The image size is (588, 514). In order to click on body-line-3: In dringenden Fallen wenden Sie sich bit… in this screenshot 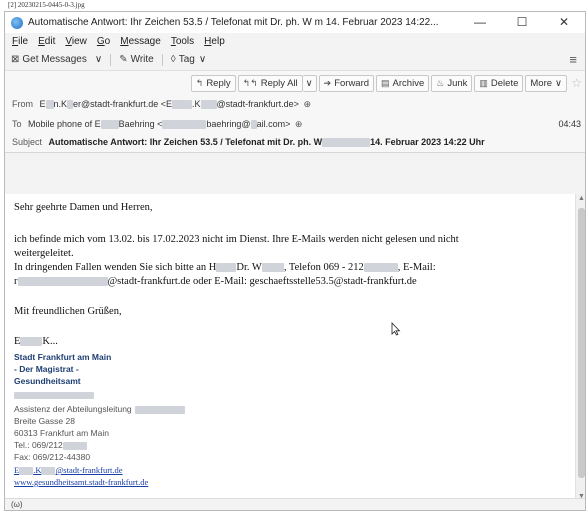, I will do `click(225, 267)`.